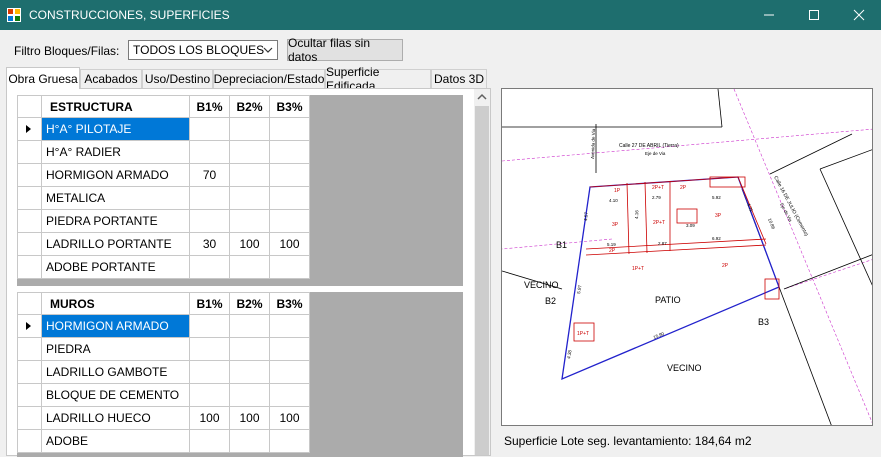 This screenshot has height=457, width=881. I want to click on close-button, so click(858, 15).